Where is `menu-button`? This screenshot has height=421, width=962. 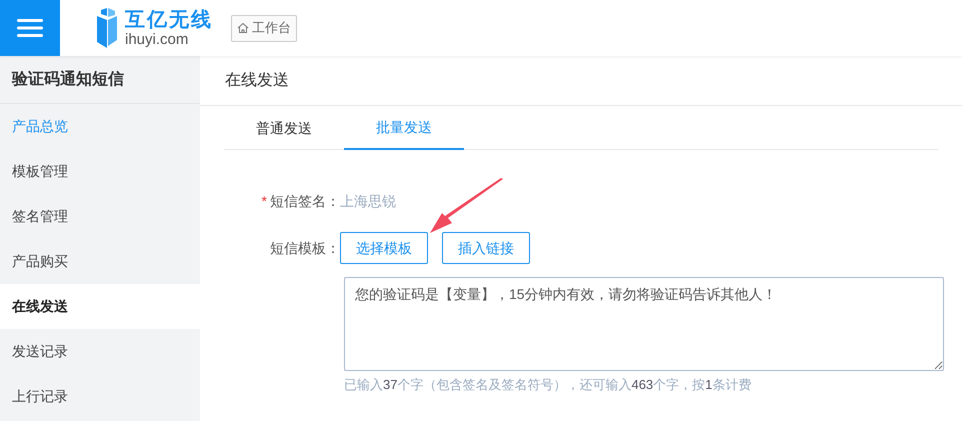 menu-button is located at coordinates (30, 28).